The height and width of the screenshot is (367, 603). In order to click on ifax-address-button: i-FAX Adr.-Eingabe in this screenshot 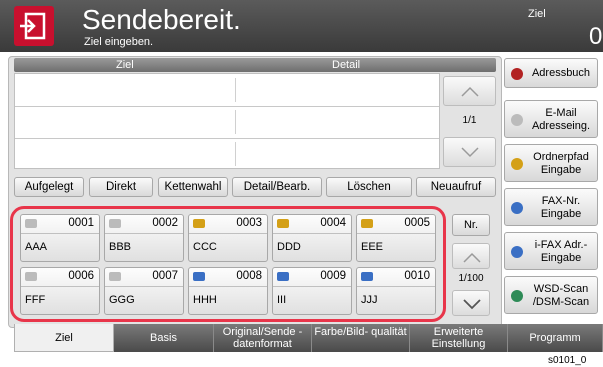, I will do `click(551, 251)`.